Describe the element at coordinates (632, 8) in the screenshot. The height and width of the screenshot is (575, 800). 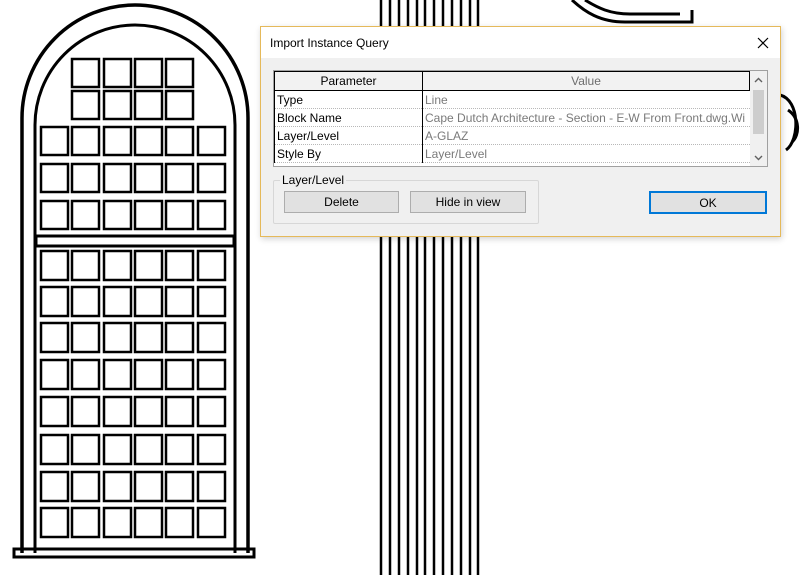
I see `ornament-curve` at that location.